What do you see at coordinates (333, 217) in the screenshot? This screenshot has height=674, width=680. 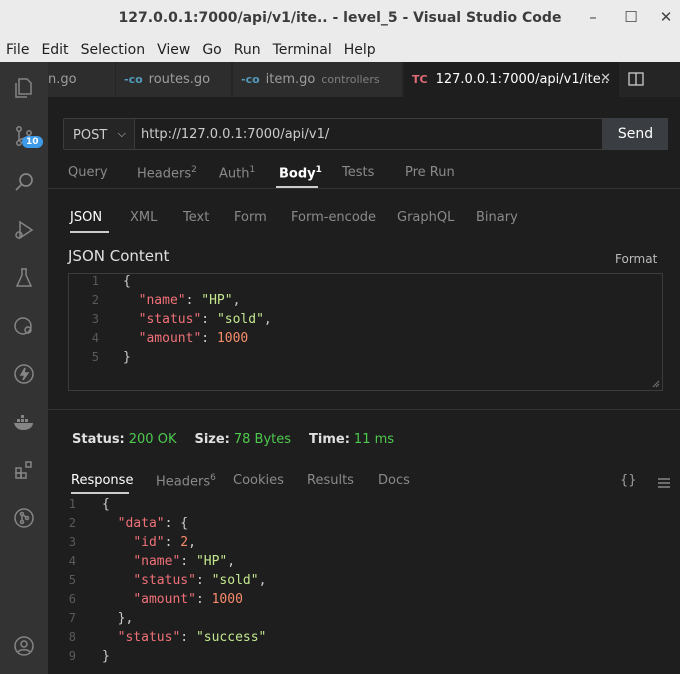 I see `body-tab-form-encode: Form-encode` at bounding box center [333, 217].